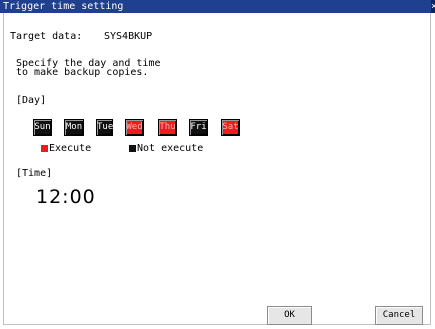 The height and width of the screenshot is (329, 435). I want to click on window-title: Trigger time setting, so click(63, 6).